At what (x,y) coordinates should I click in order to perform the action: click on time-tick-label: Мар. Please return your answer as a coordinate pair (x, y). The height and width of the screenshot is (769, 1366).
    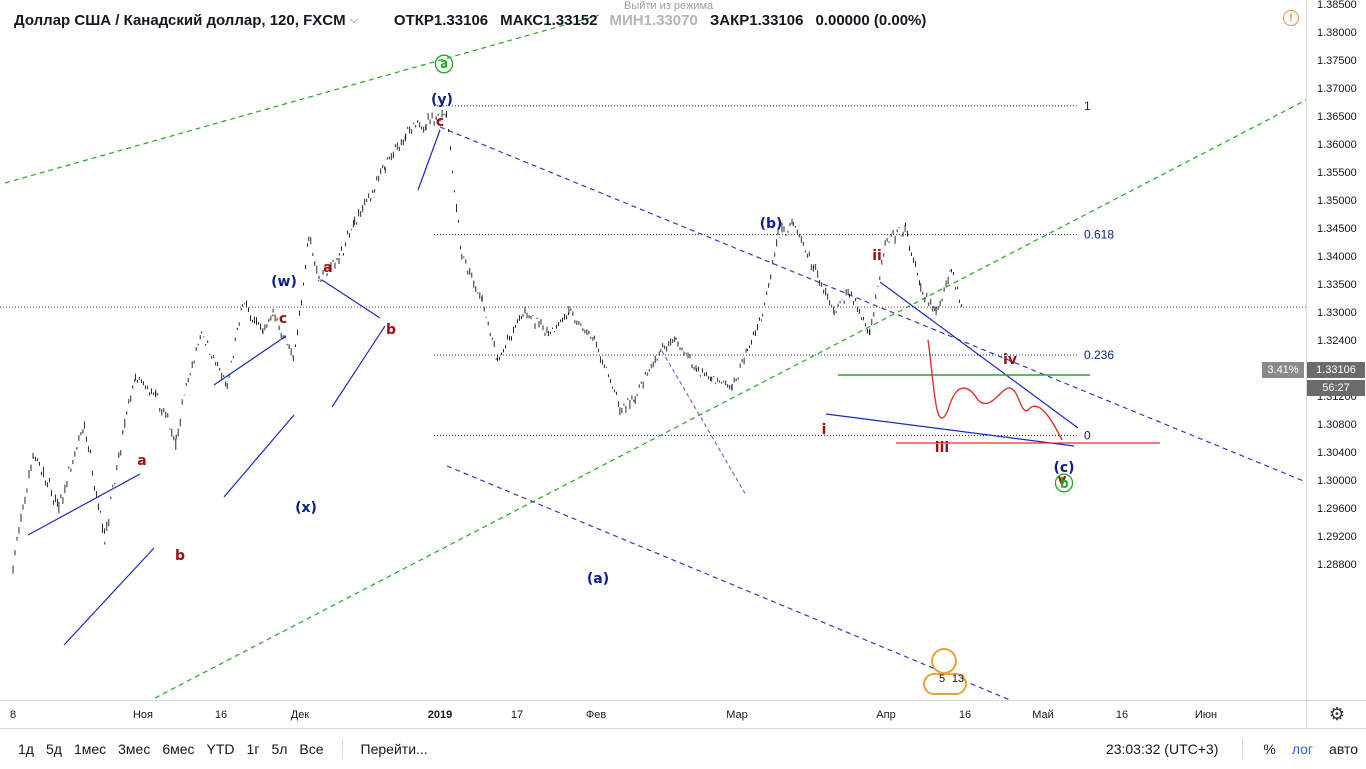
    Looking at the image, I should click on (737, 715).